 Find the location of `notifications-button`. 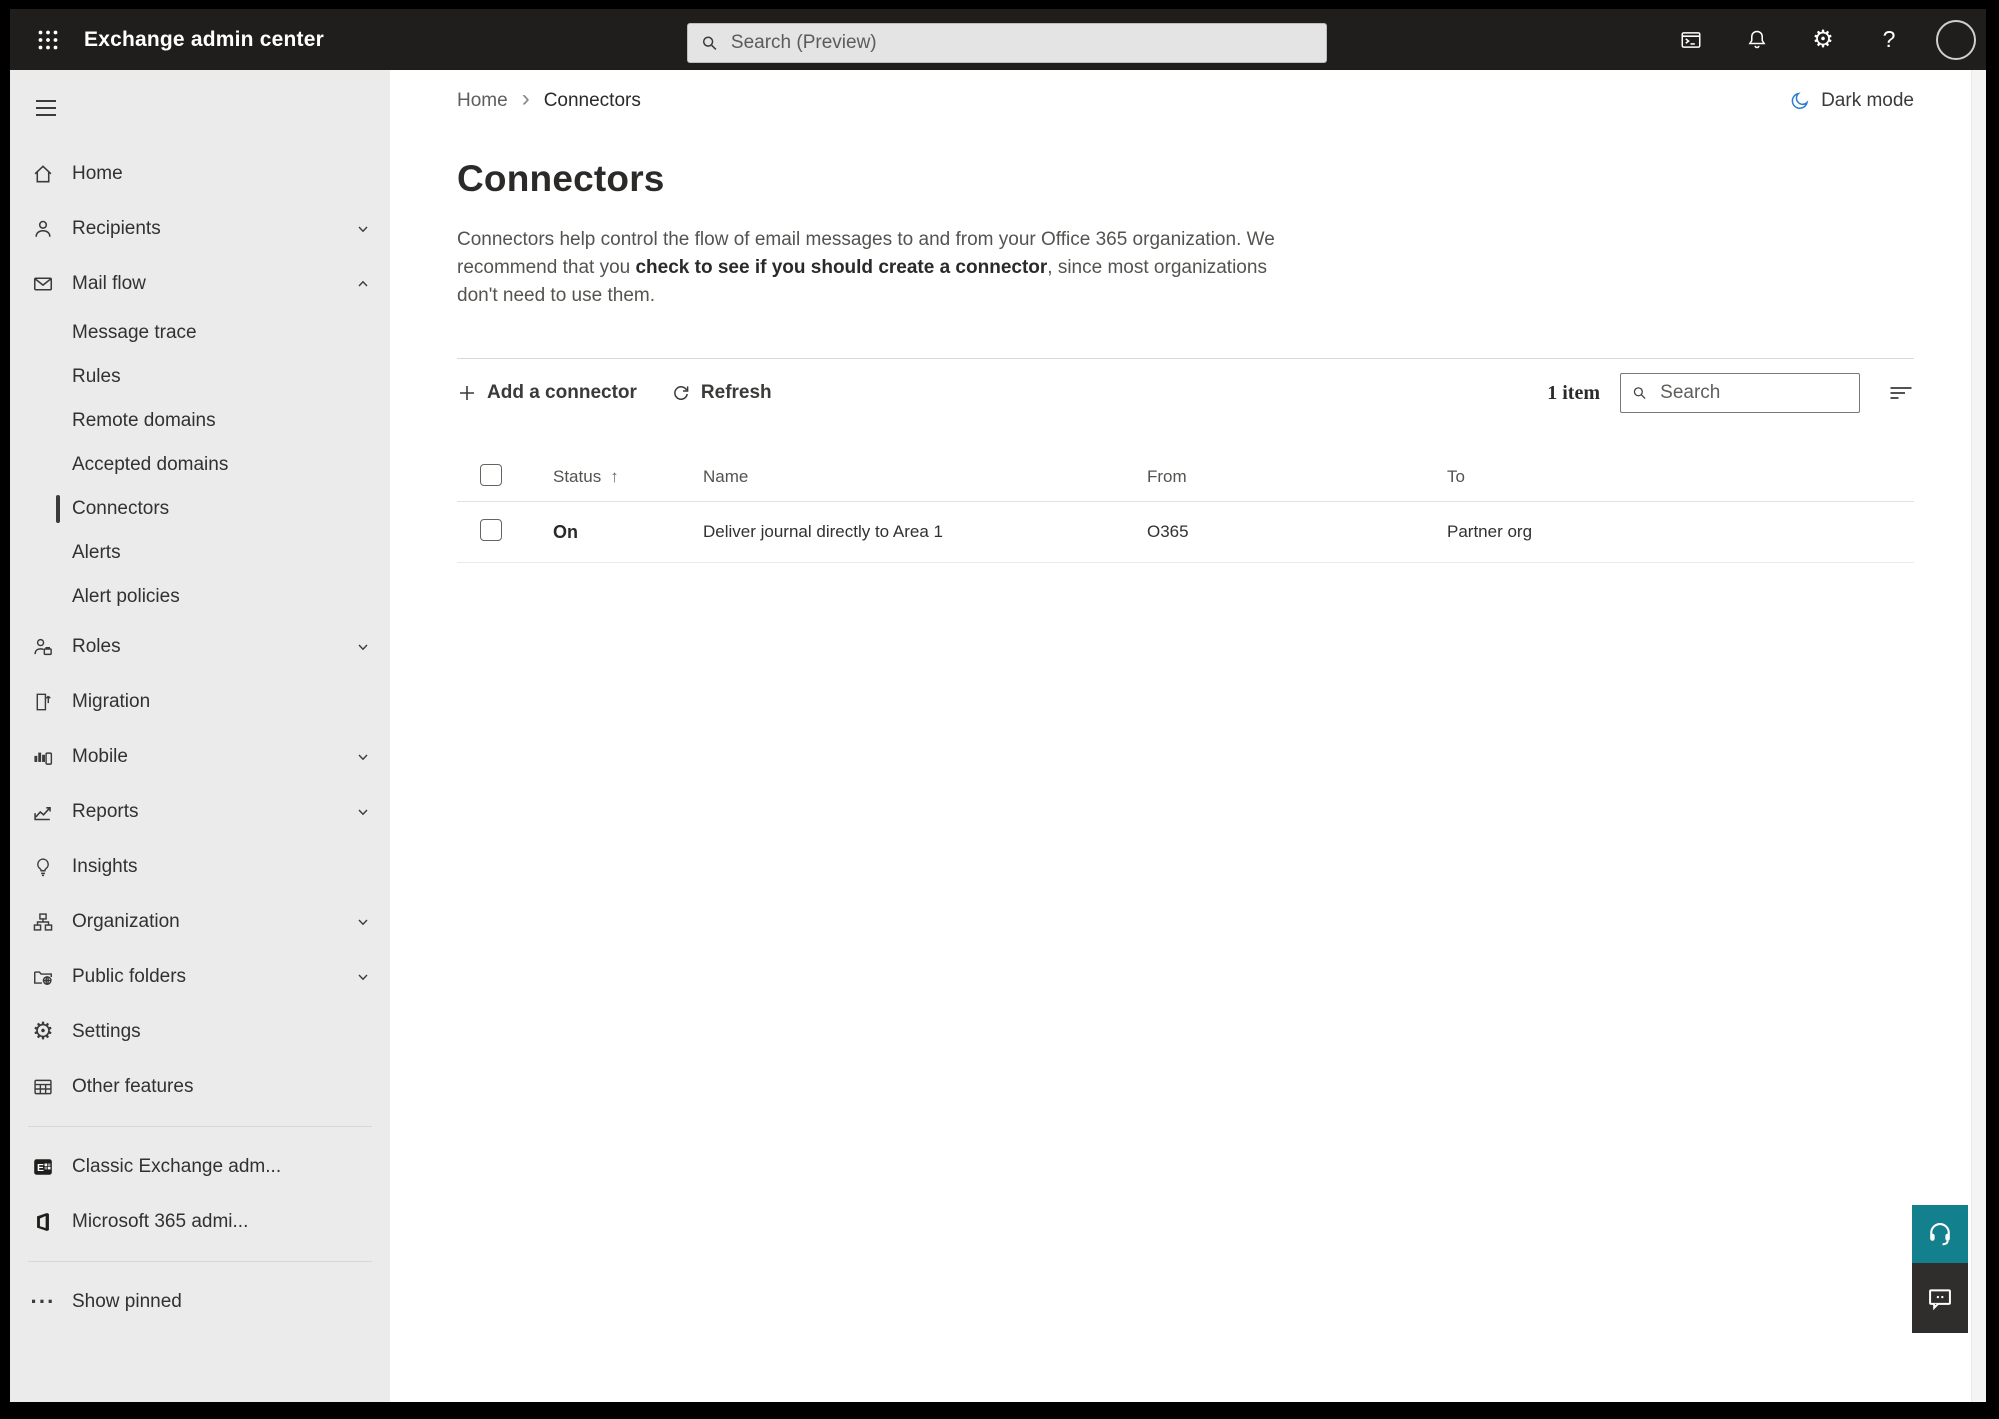

notifications-button is located at coordinates (1757, 40).